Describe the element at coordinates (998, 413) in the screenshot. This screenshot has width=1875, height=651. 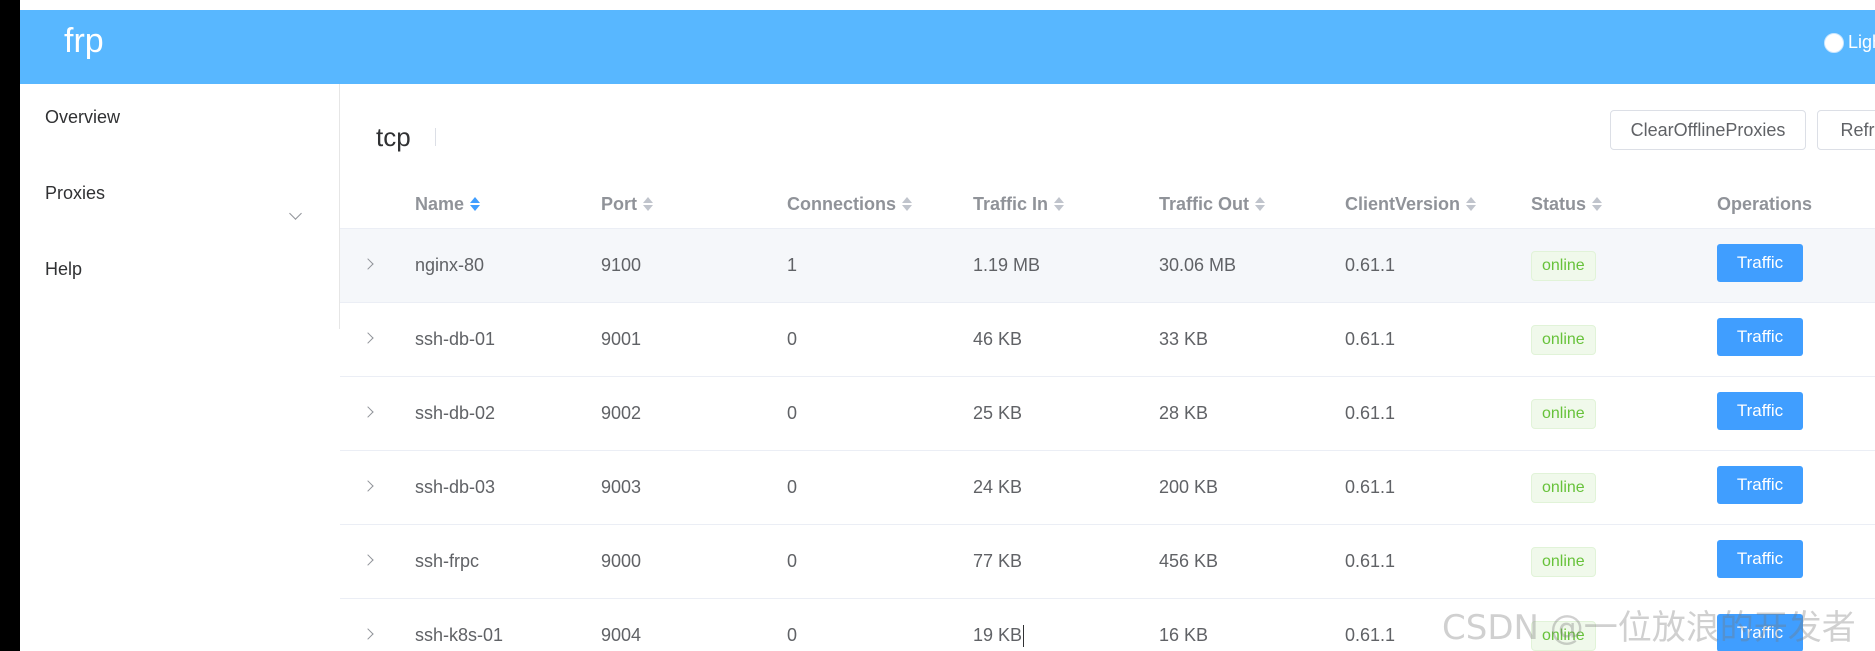
I see `cell-traffic-in: 25 KB` at that location.